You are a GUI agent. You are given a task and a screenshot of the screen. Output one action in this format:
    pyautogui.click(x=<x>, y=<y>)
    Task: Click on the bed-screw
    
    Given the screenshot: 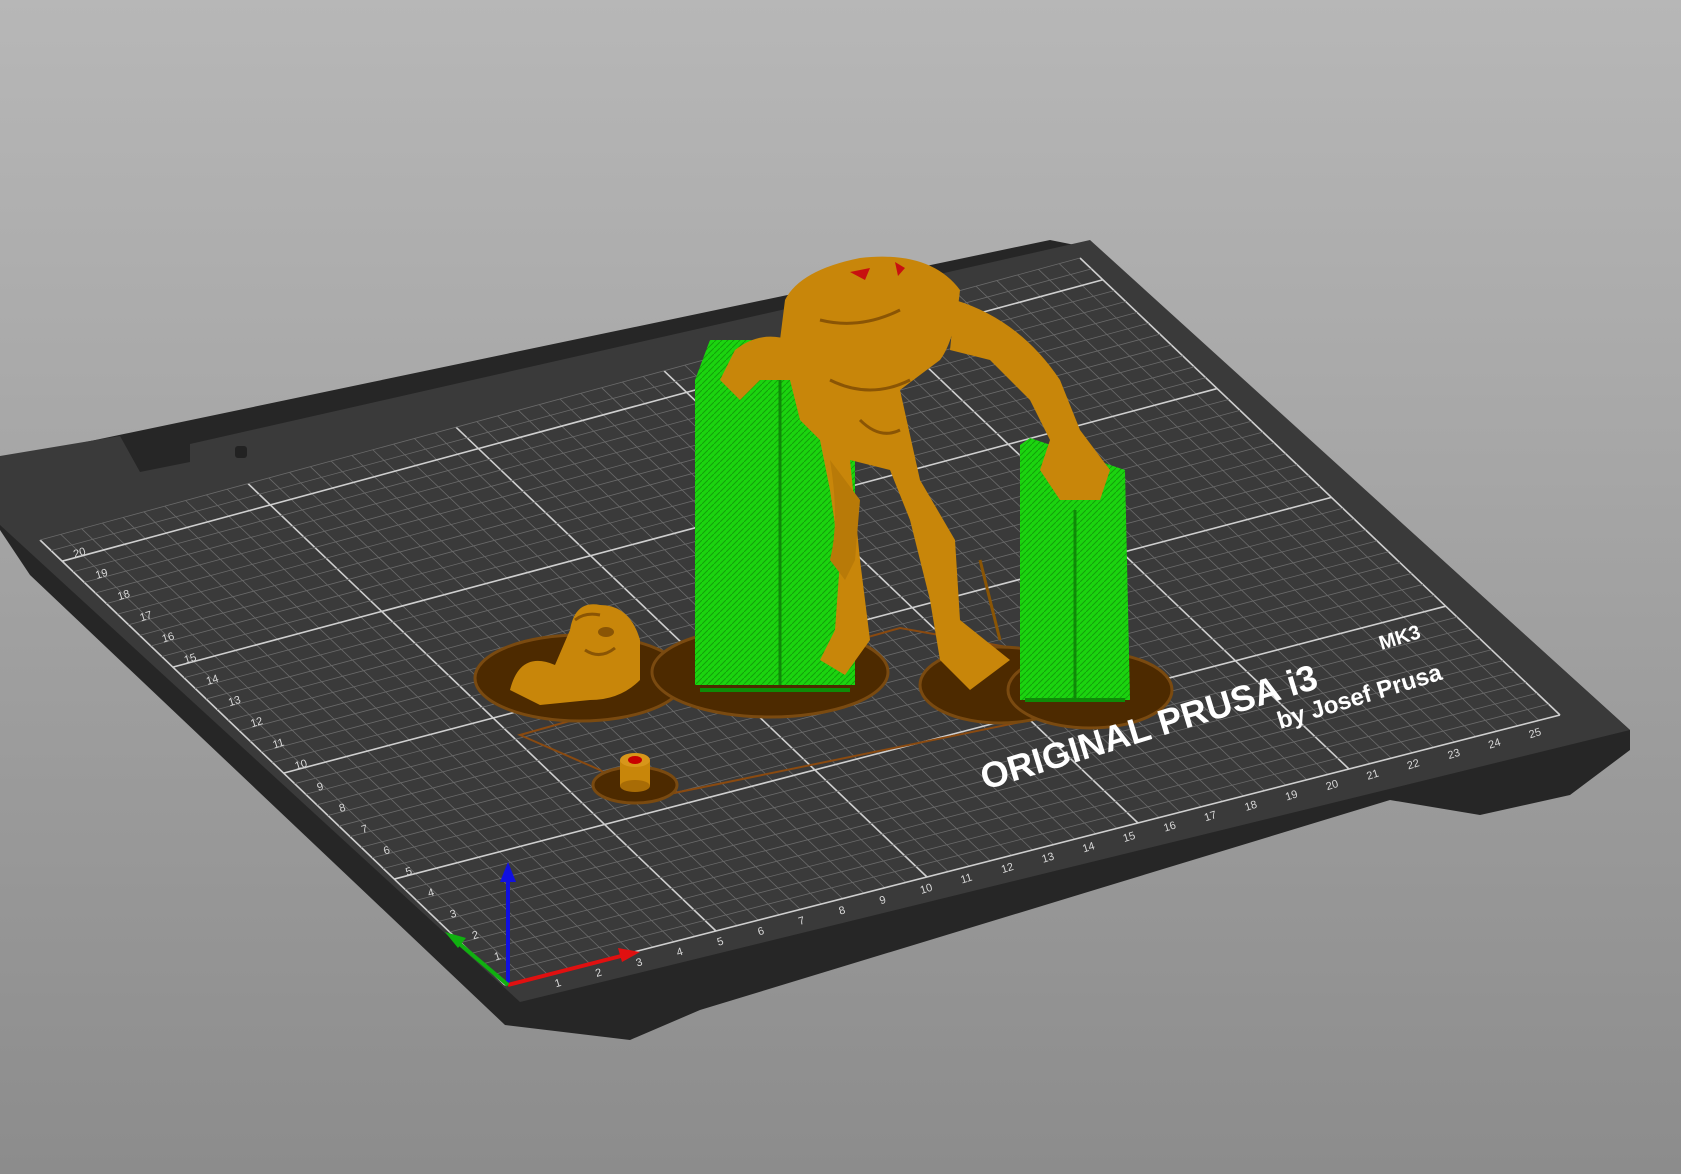 What is the action you would take?
    pyautogui.click(x=241, y=452)
    